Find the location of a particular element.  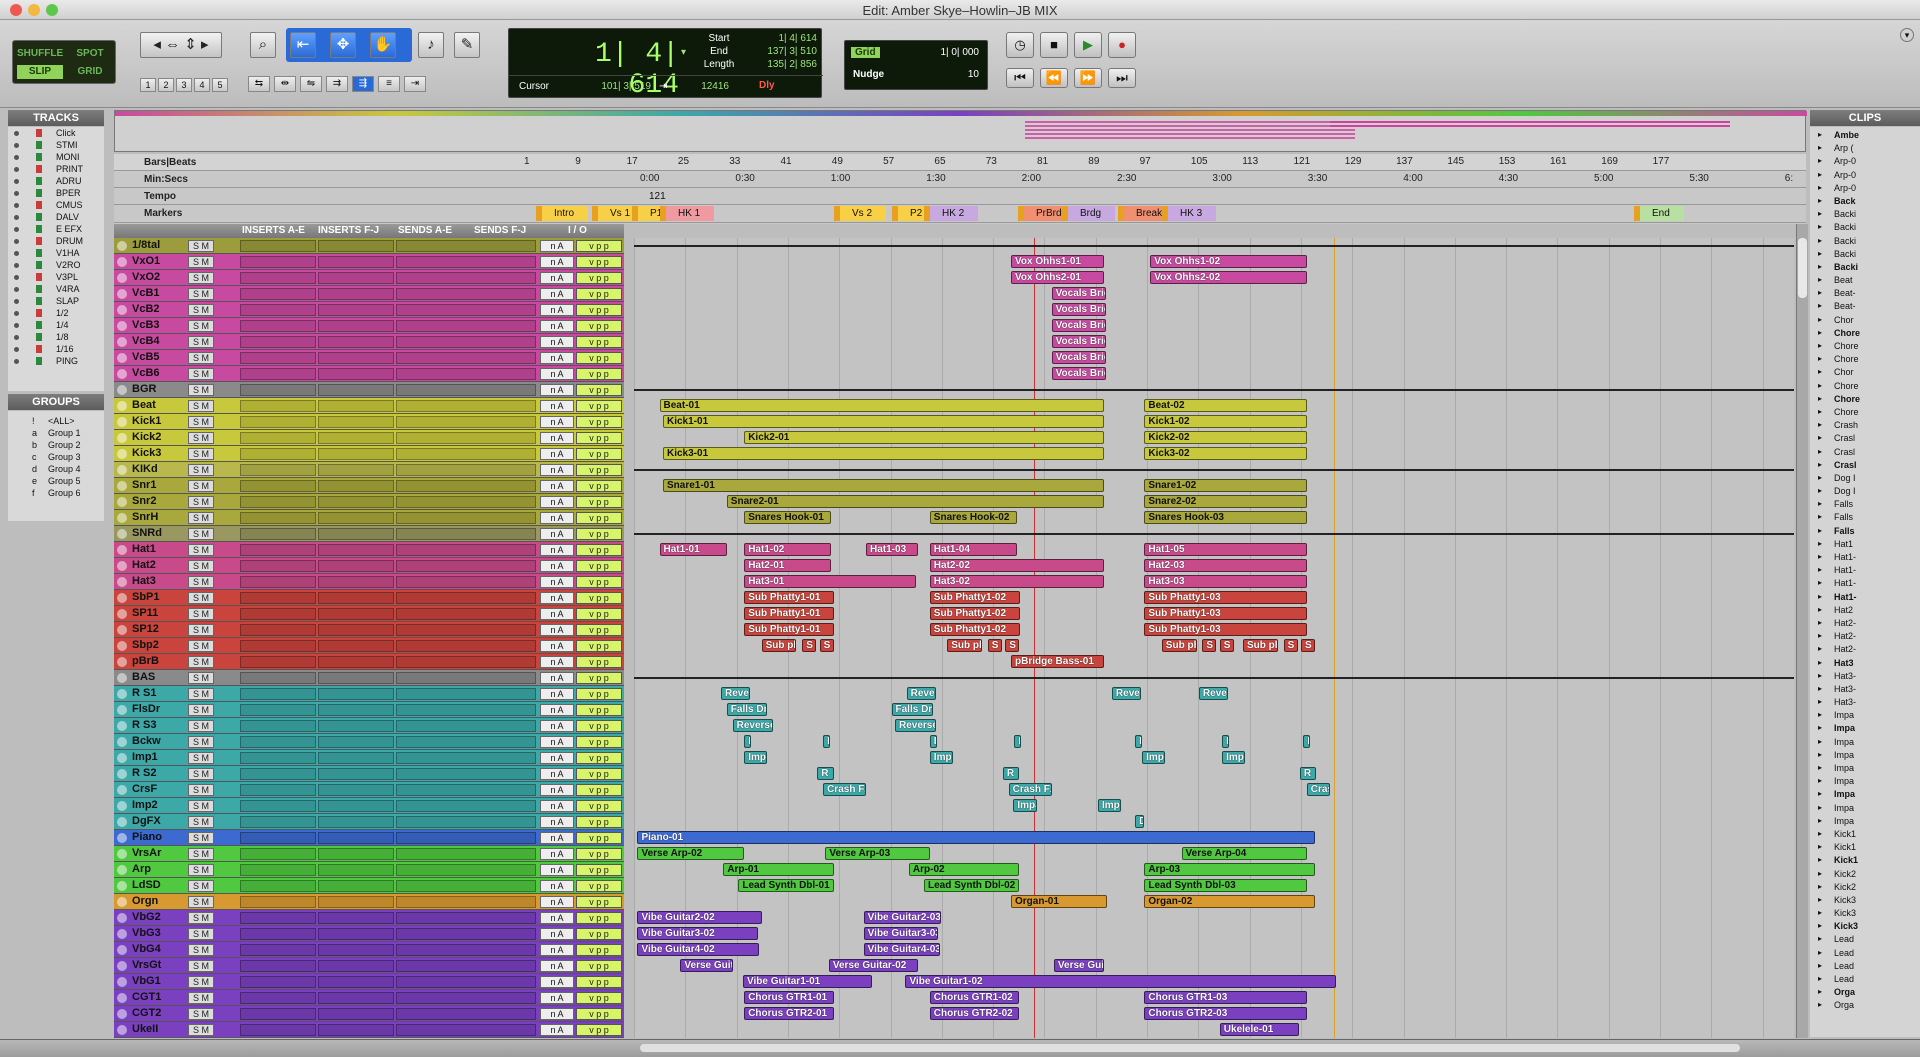

track-row: Kick2 S M n Av p p is located at coordinates (369, 438).